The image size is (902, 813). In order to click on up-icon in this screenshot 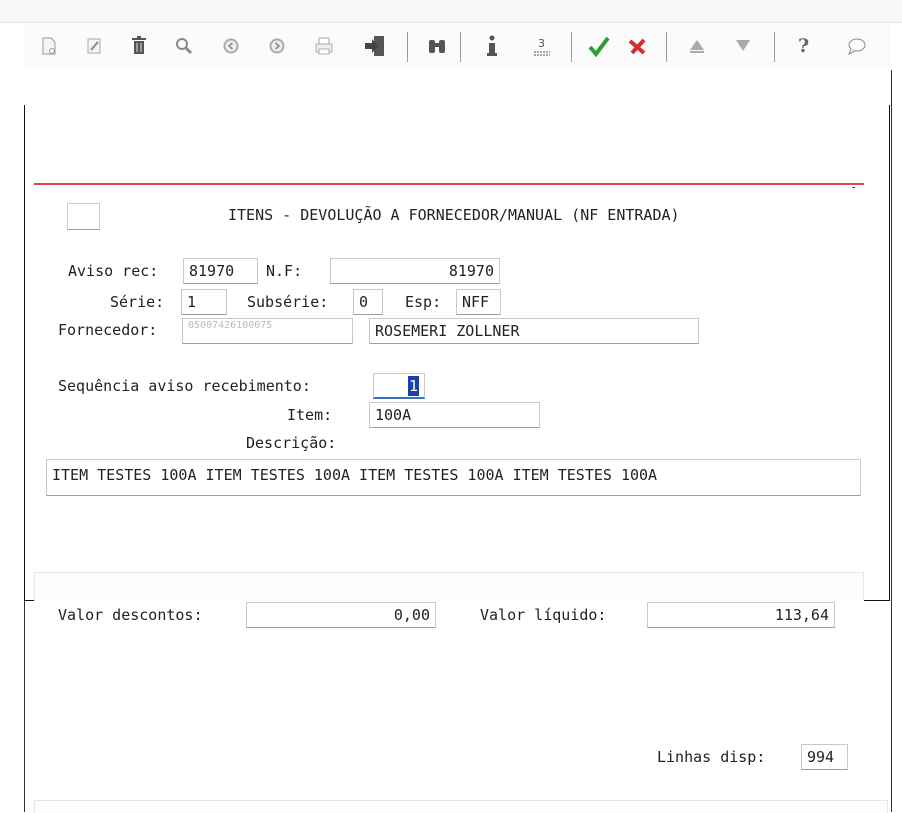, I will do `click(697, 46)`.